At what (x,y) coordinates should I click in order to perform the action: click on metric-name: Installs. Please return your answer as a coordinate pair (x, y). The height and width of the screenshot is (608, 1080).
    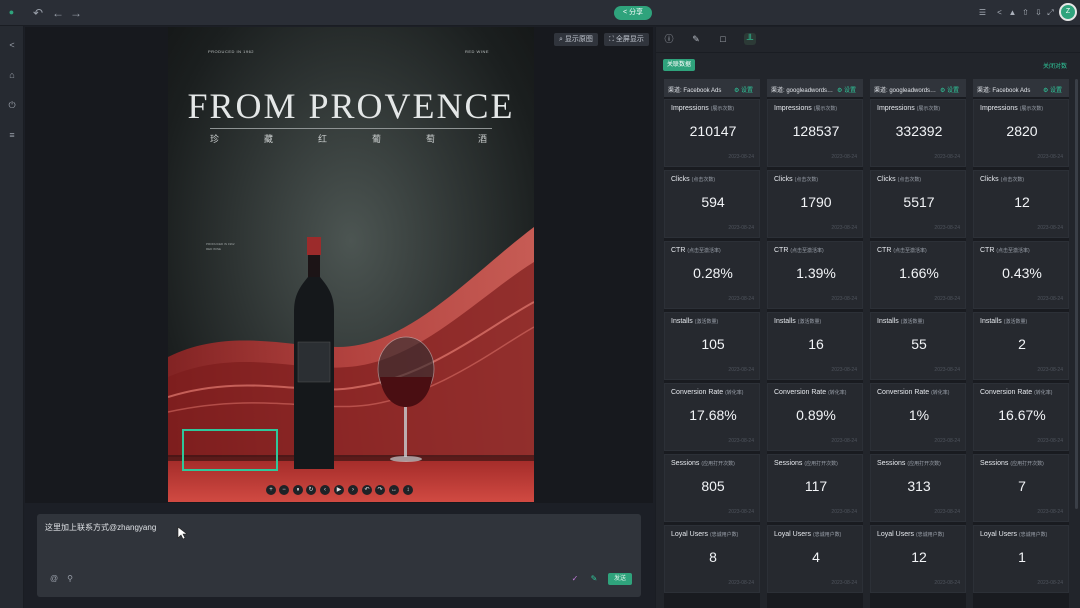
    Looking at the image, I should click on (682, 321).